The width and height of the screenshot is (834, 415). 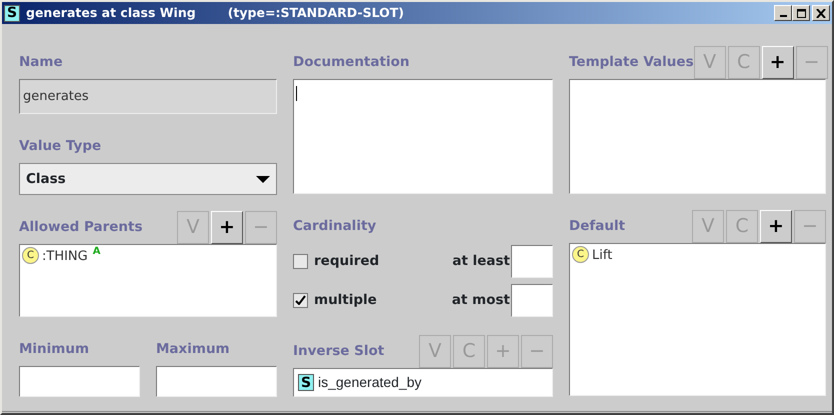 What do you see at coordinates (423, 136) in the screenshot?
I see `documentation-field` at bounding box center [423, 136].